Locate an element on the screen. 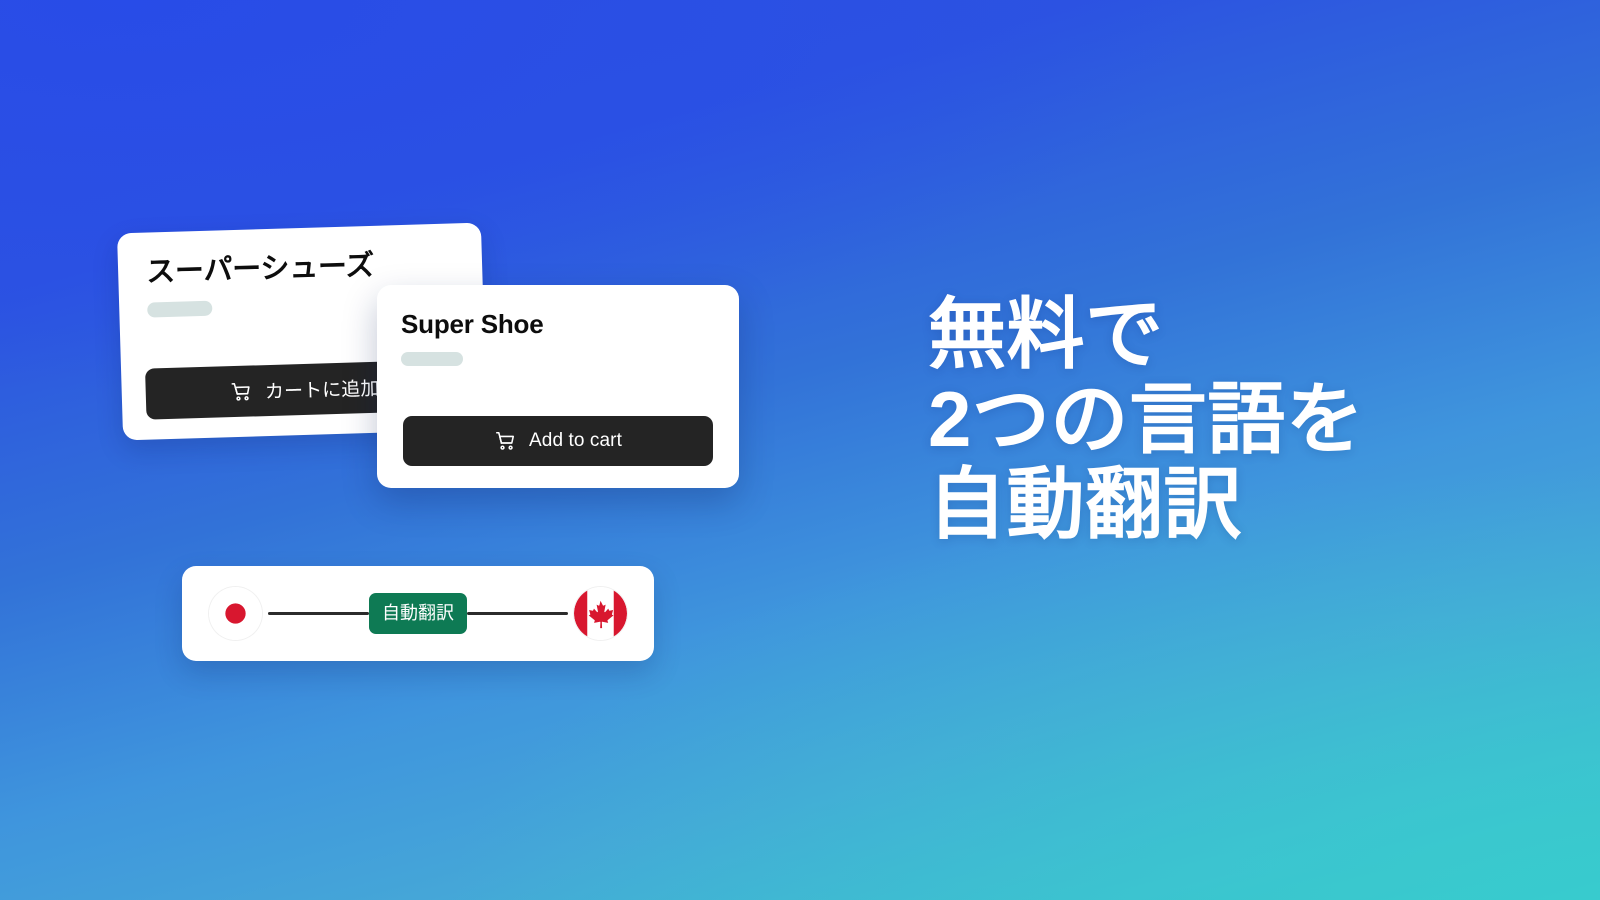 The height and width of the screenshot is (900, 1600). japan-flag-icon is located at coordinates (235, 613).